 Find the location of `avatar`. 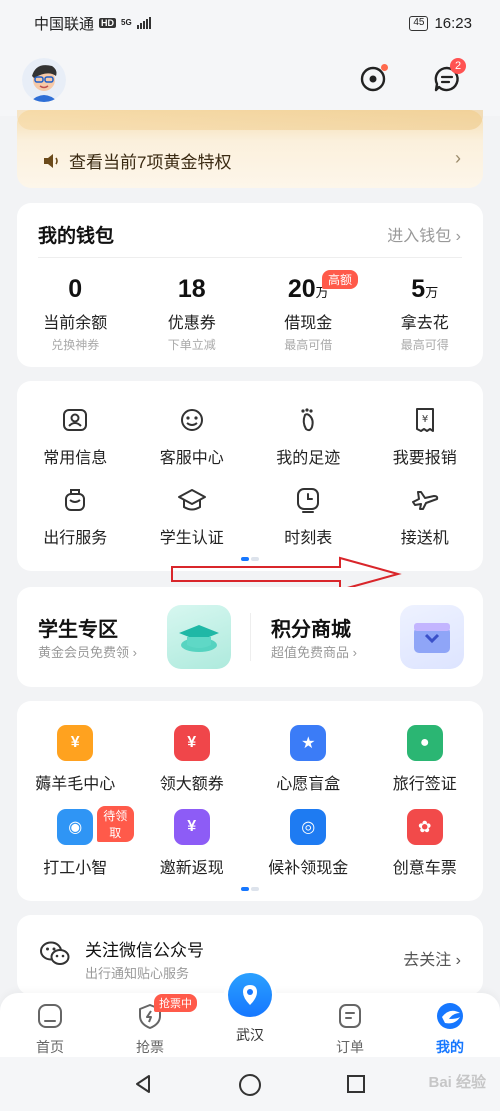

avatar is located at coordinates (44, 80).